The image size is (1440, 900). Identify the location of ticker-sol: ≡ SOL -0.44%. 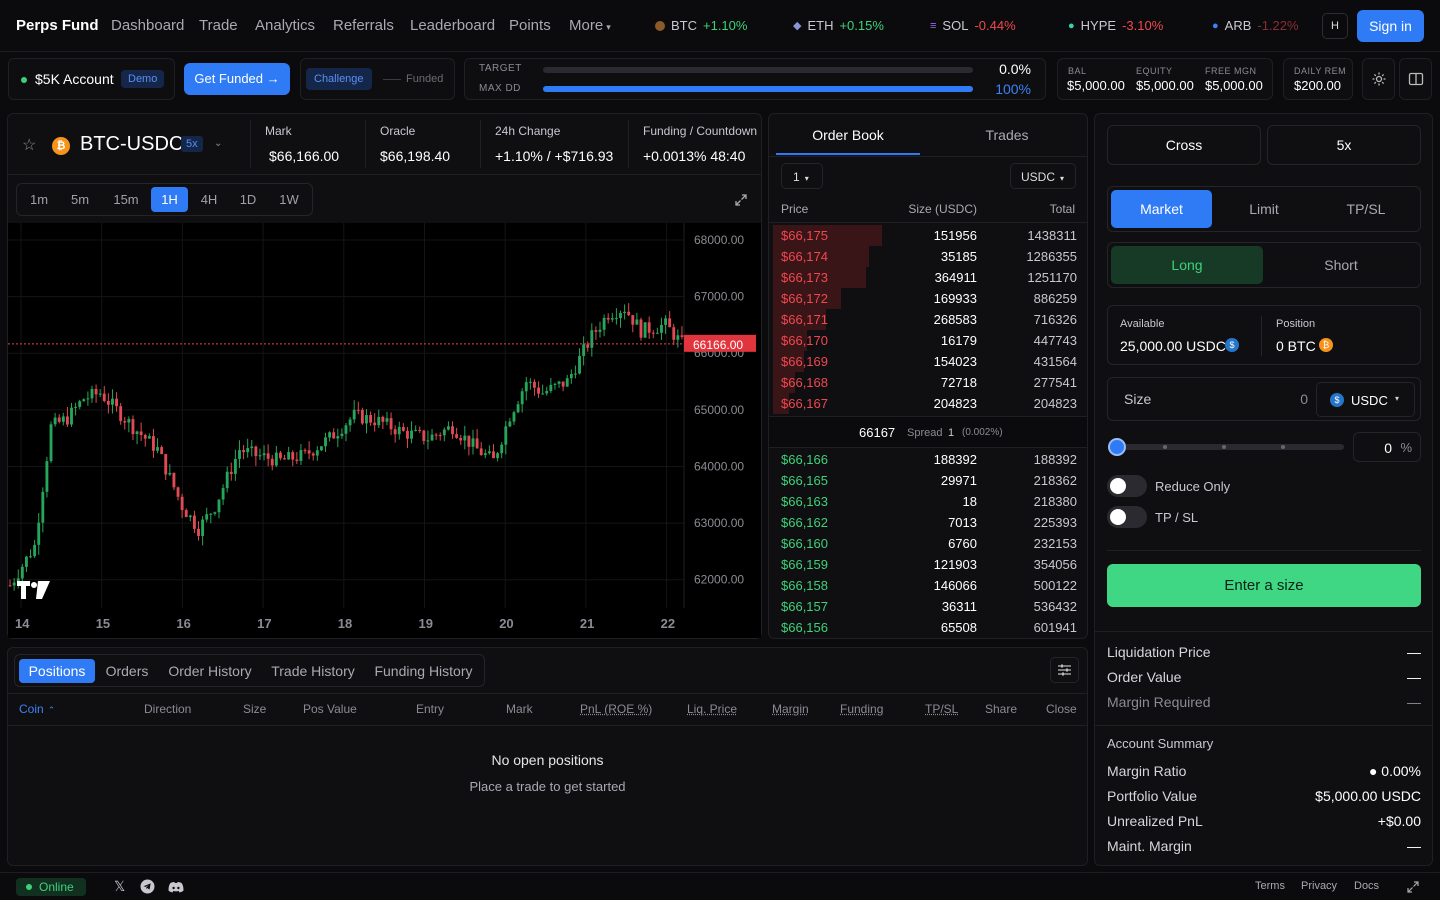
(973, 25).